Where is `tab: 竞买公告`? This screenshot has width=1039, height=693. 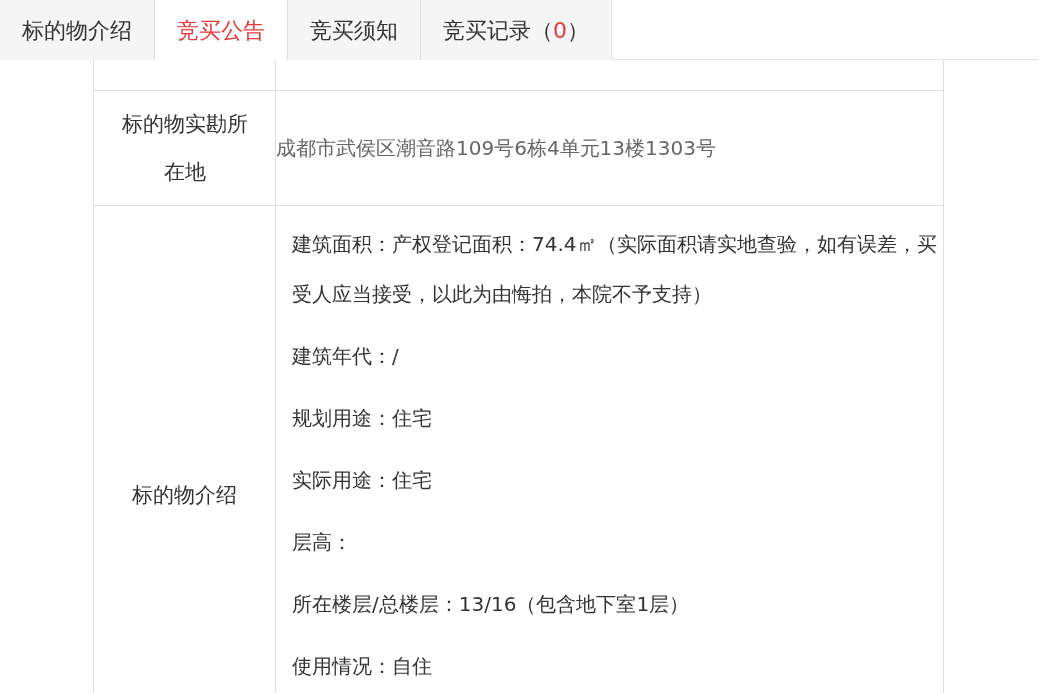 tab: 竞买公告 is located at coordinates (221, 30).